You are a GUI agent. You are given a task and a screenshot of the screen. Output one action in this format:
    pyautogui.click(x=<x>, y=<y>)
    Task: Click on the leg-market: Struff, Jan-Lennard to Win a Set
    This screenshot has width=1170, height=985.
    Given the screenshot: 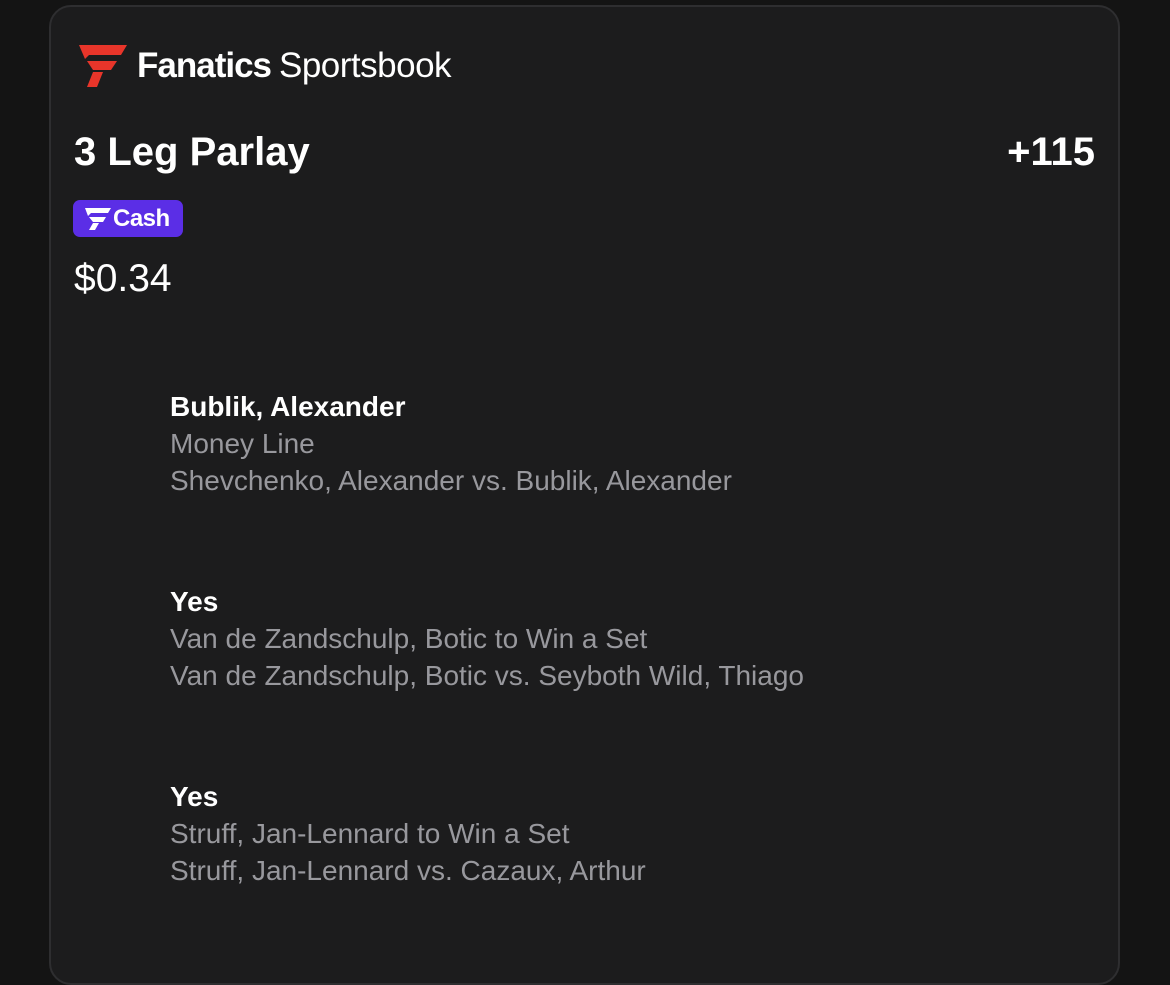 What is the action you would take?
    pyautogui.click(x=370, y=833)
    